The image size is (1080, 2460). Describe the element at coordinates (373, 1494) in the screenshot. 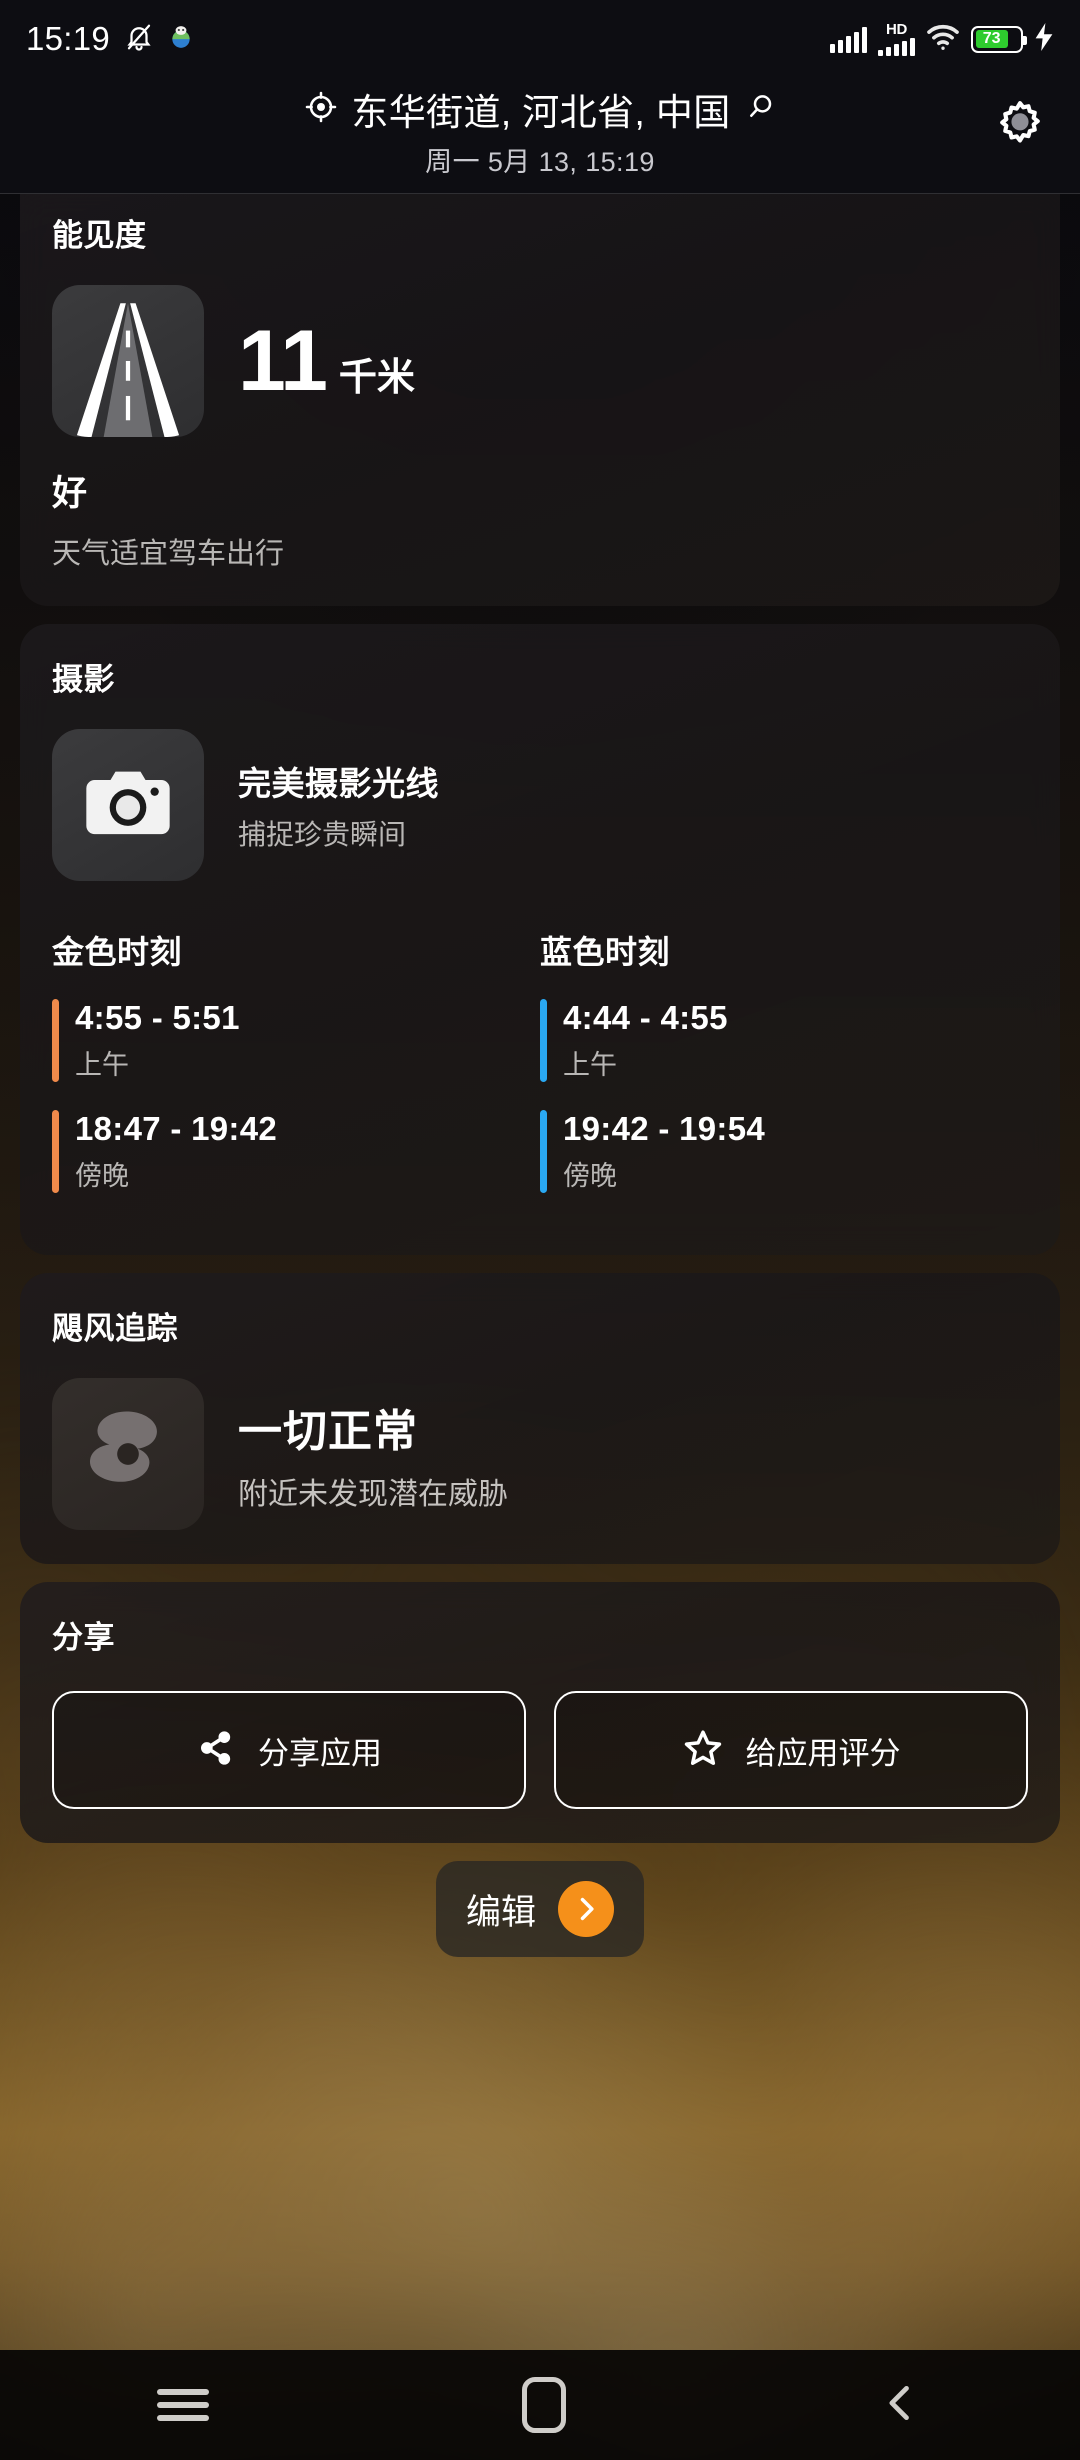

I see `hurricane-subtitle: 附近未发现潜在威胁` at that location.